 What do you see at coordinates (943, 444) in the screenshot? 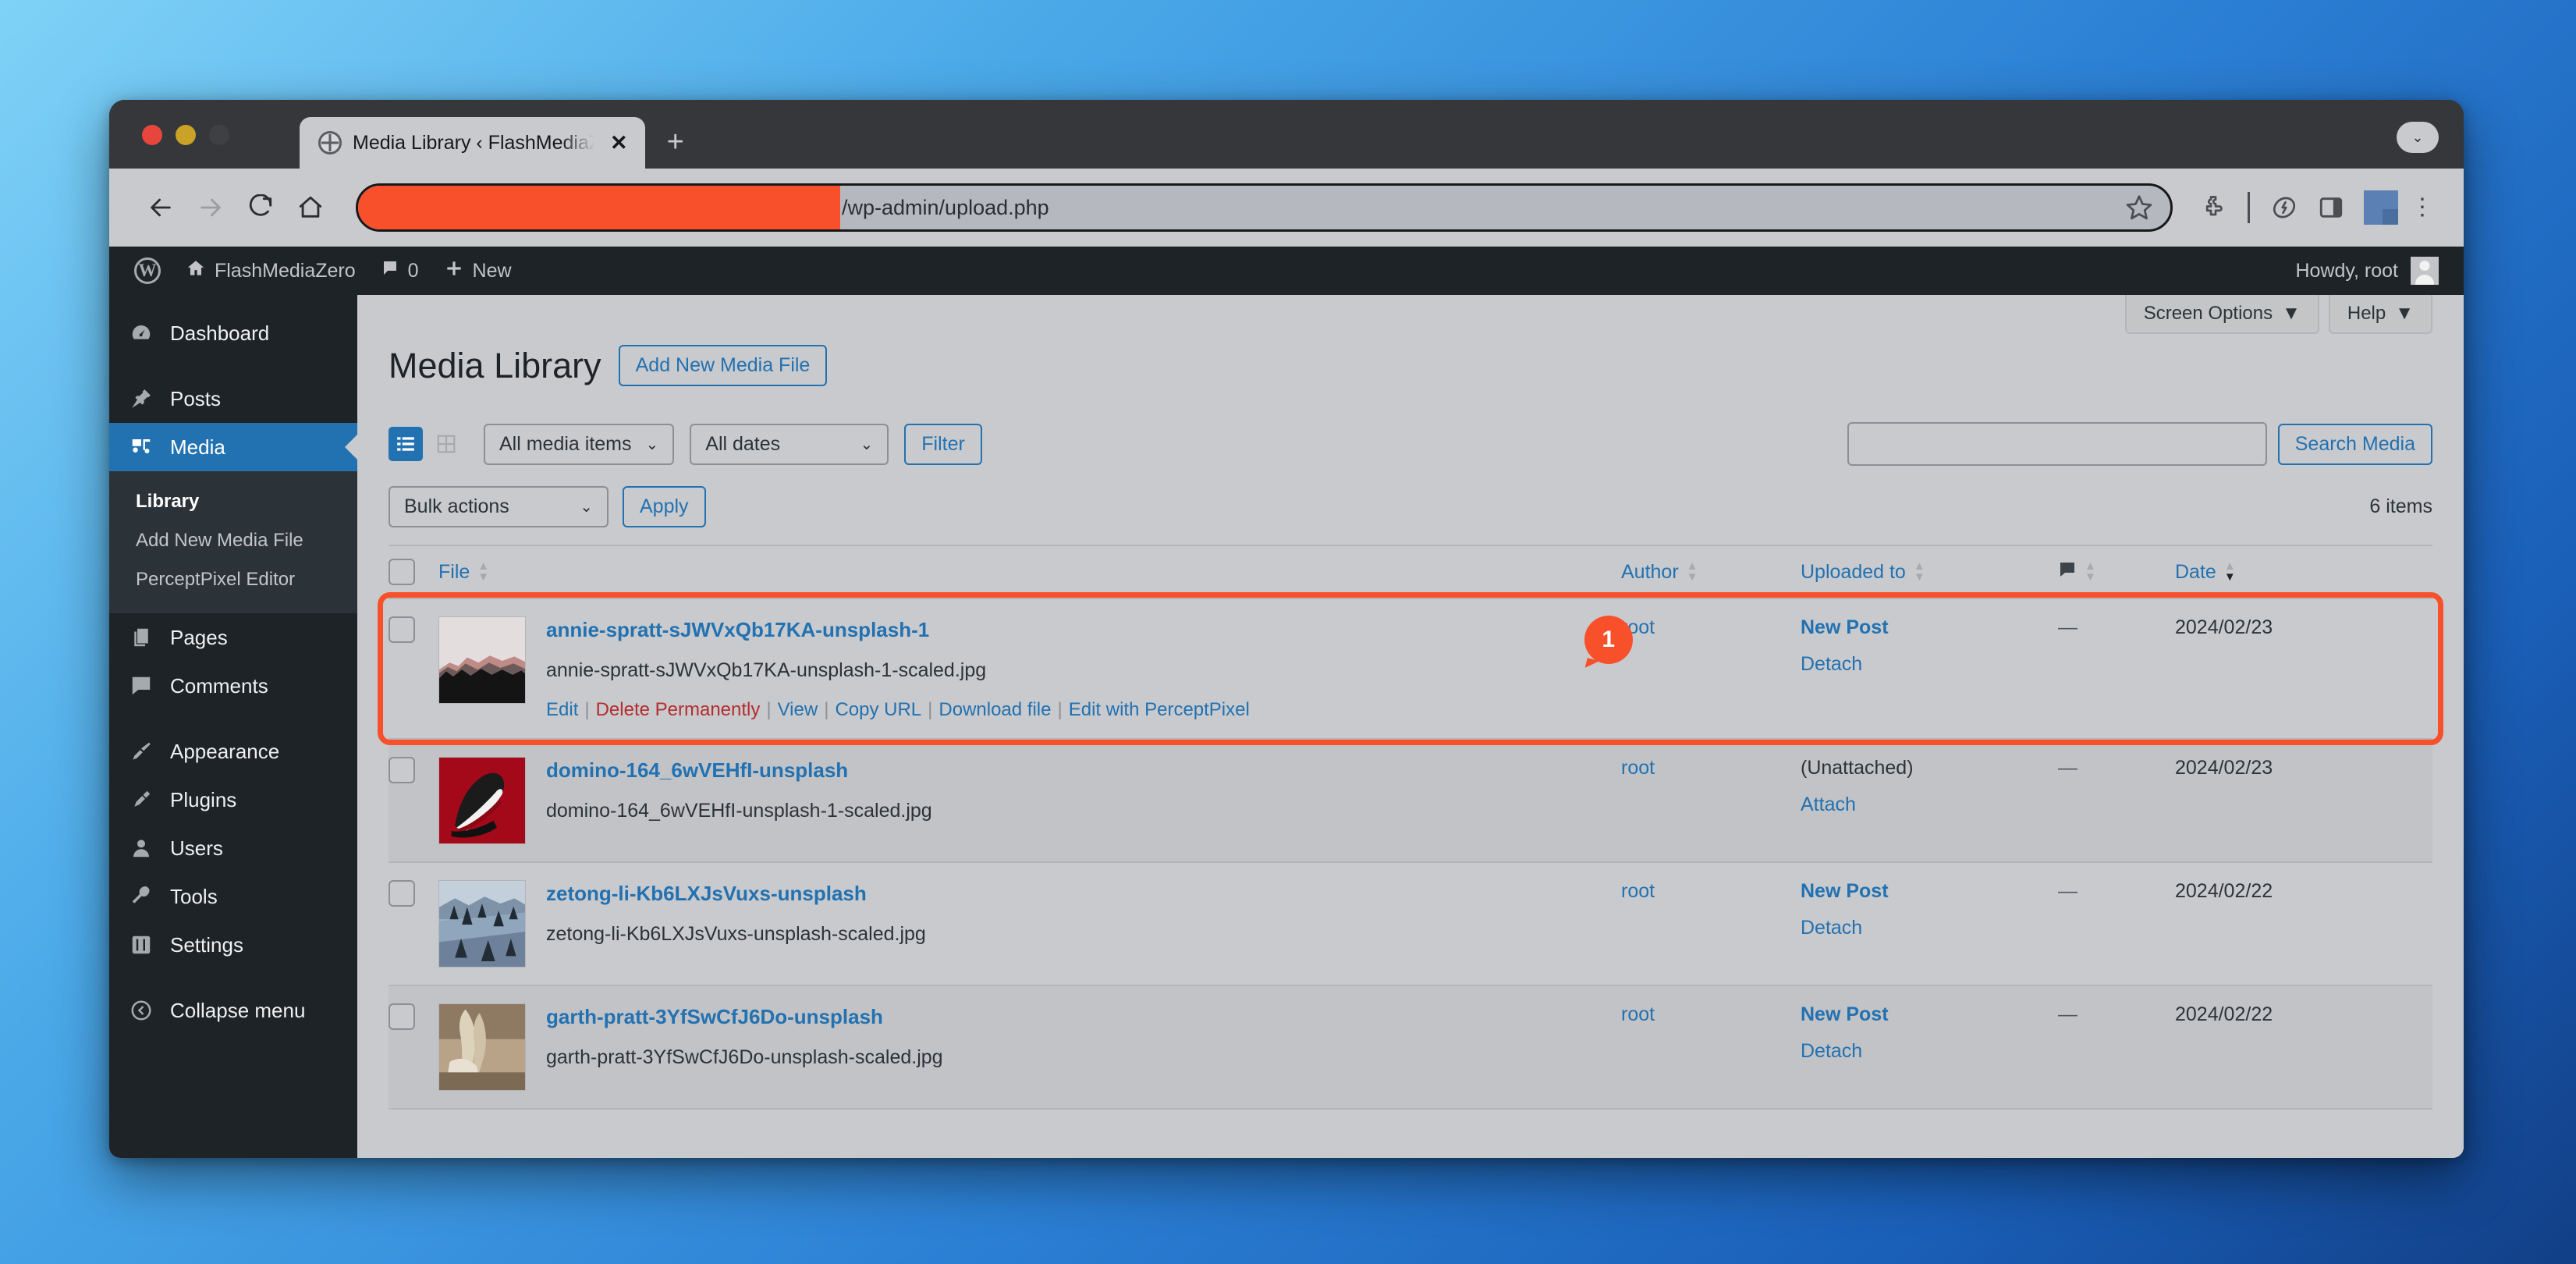
I see `filter-button: Filter` at bounding box center [943, 444].